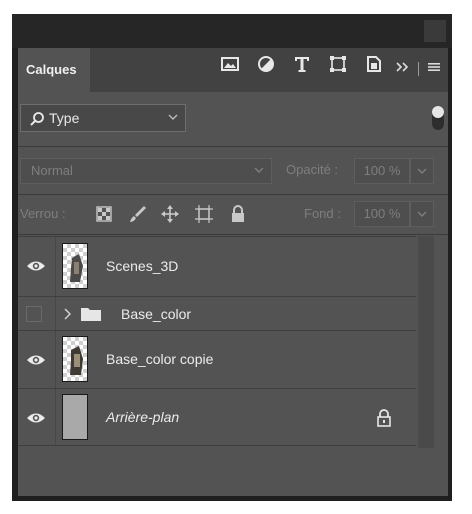  Describe the element at coordinates (374, 64) in the screenshot. I see `smart-object-filter-icon` at that location.